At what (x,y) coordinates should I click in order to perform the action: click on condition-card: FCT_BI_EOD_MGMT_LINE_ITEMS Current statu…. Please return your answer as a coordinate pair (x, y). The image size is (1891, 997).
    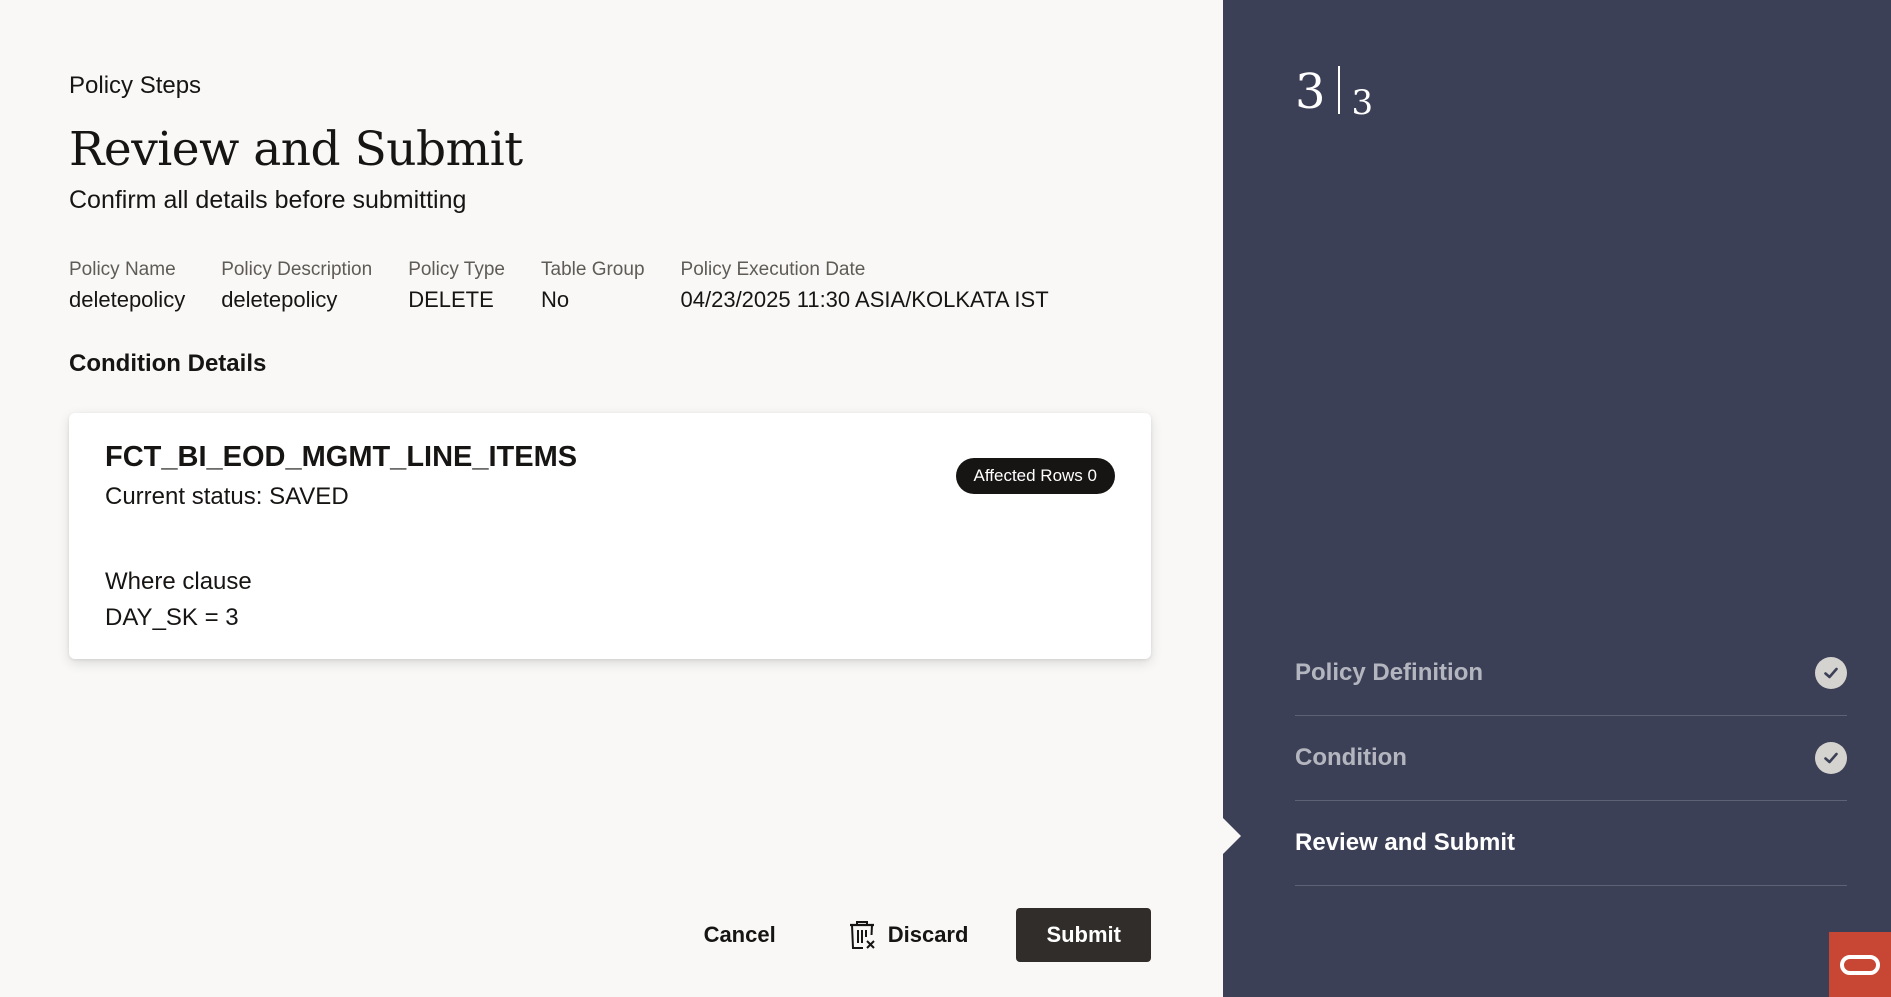
    Looking at the image, I should click on (610, 536).